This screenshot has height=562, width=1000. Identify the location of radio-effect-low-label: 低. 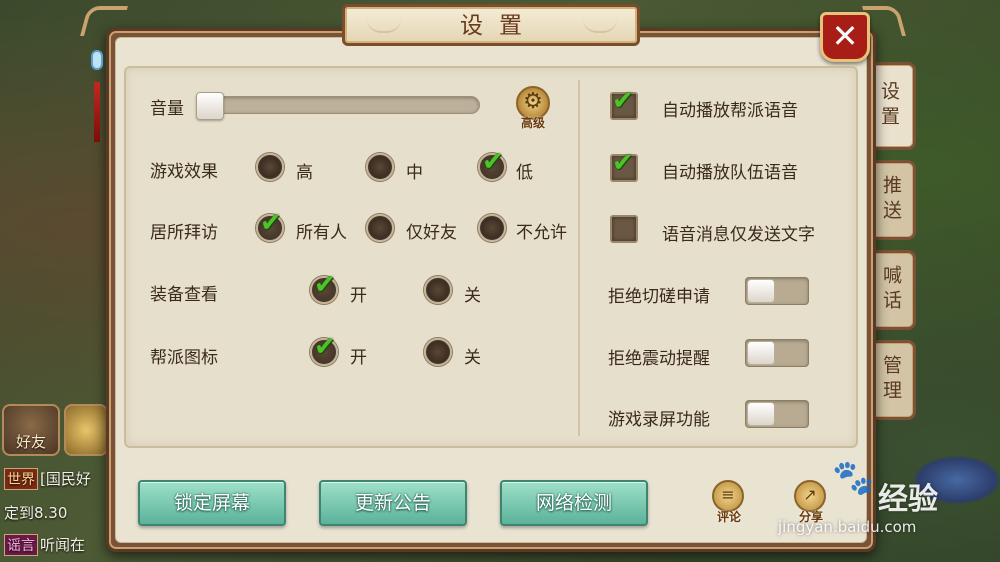
(524, 173).